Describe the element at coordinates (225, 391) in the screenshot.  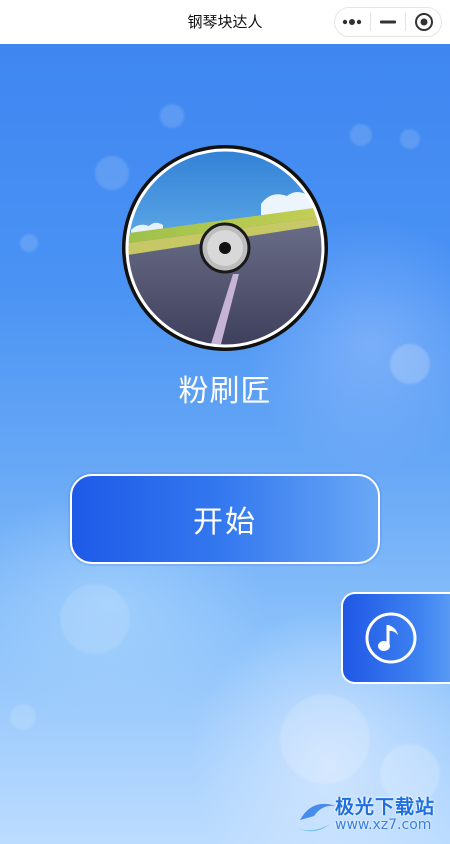
I see `song-title: 粉刷匠` at that location.